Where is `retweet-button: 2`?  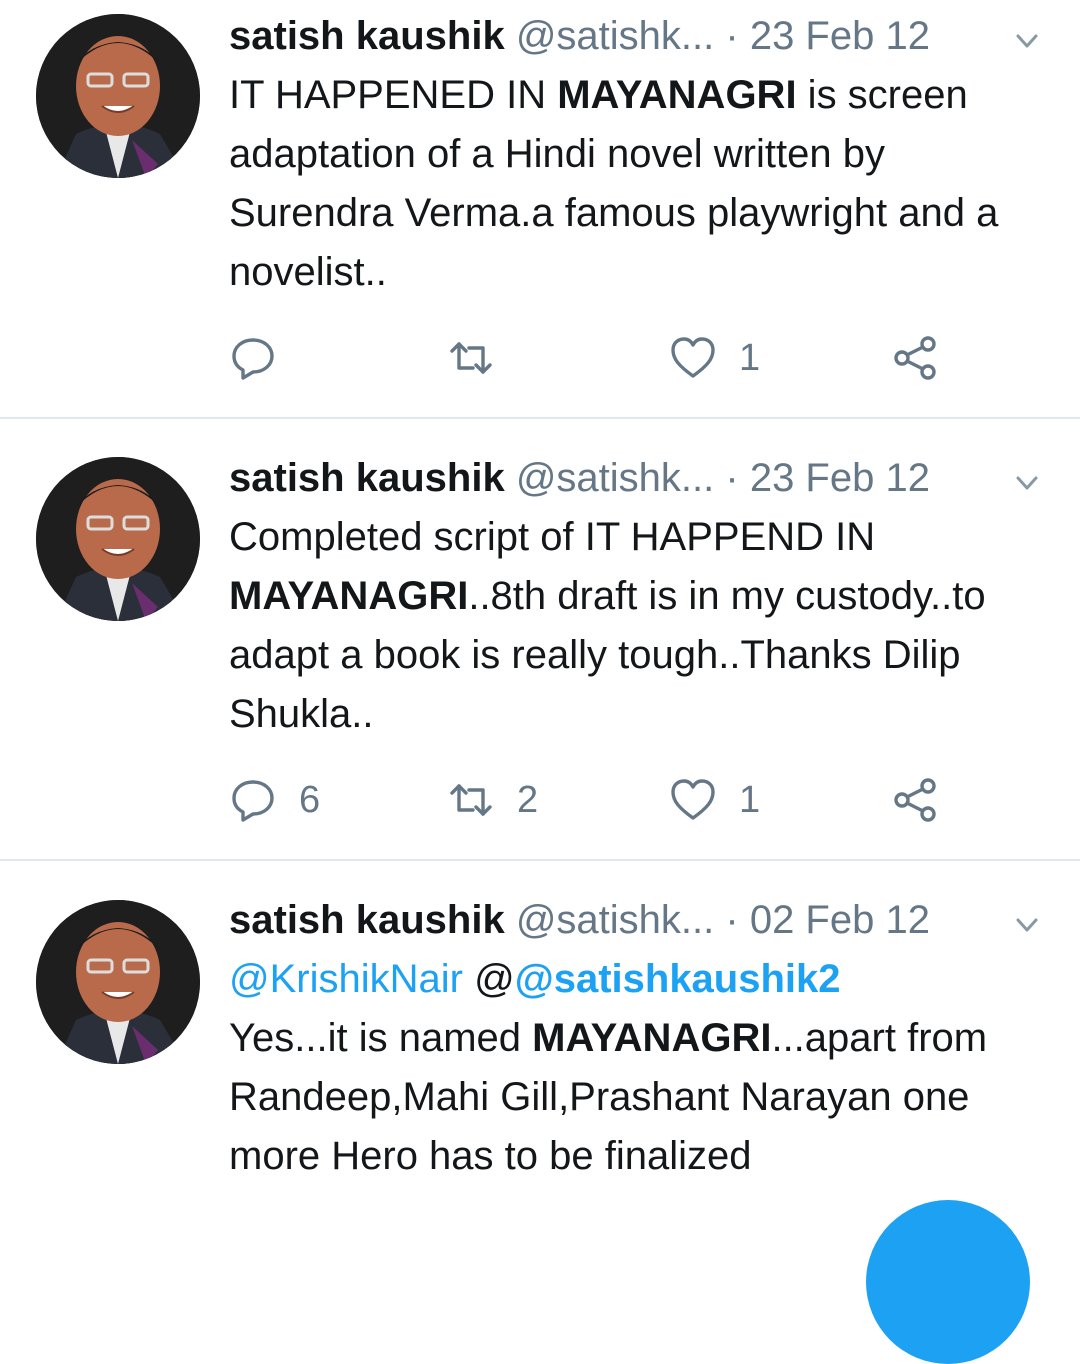 retweet-button: 2 is located at coordinates (492, 800).